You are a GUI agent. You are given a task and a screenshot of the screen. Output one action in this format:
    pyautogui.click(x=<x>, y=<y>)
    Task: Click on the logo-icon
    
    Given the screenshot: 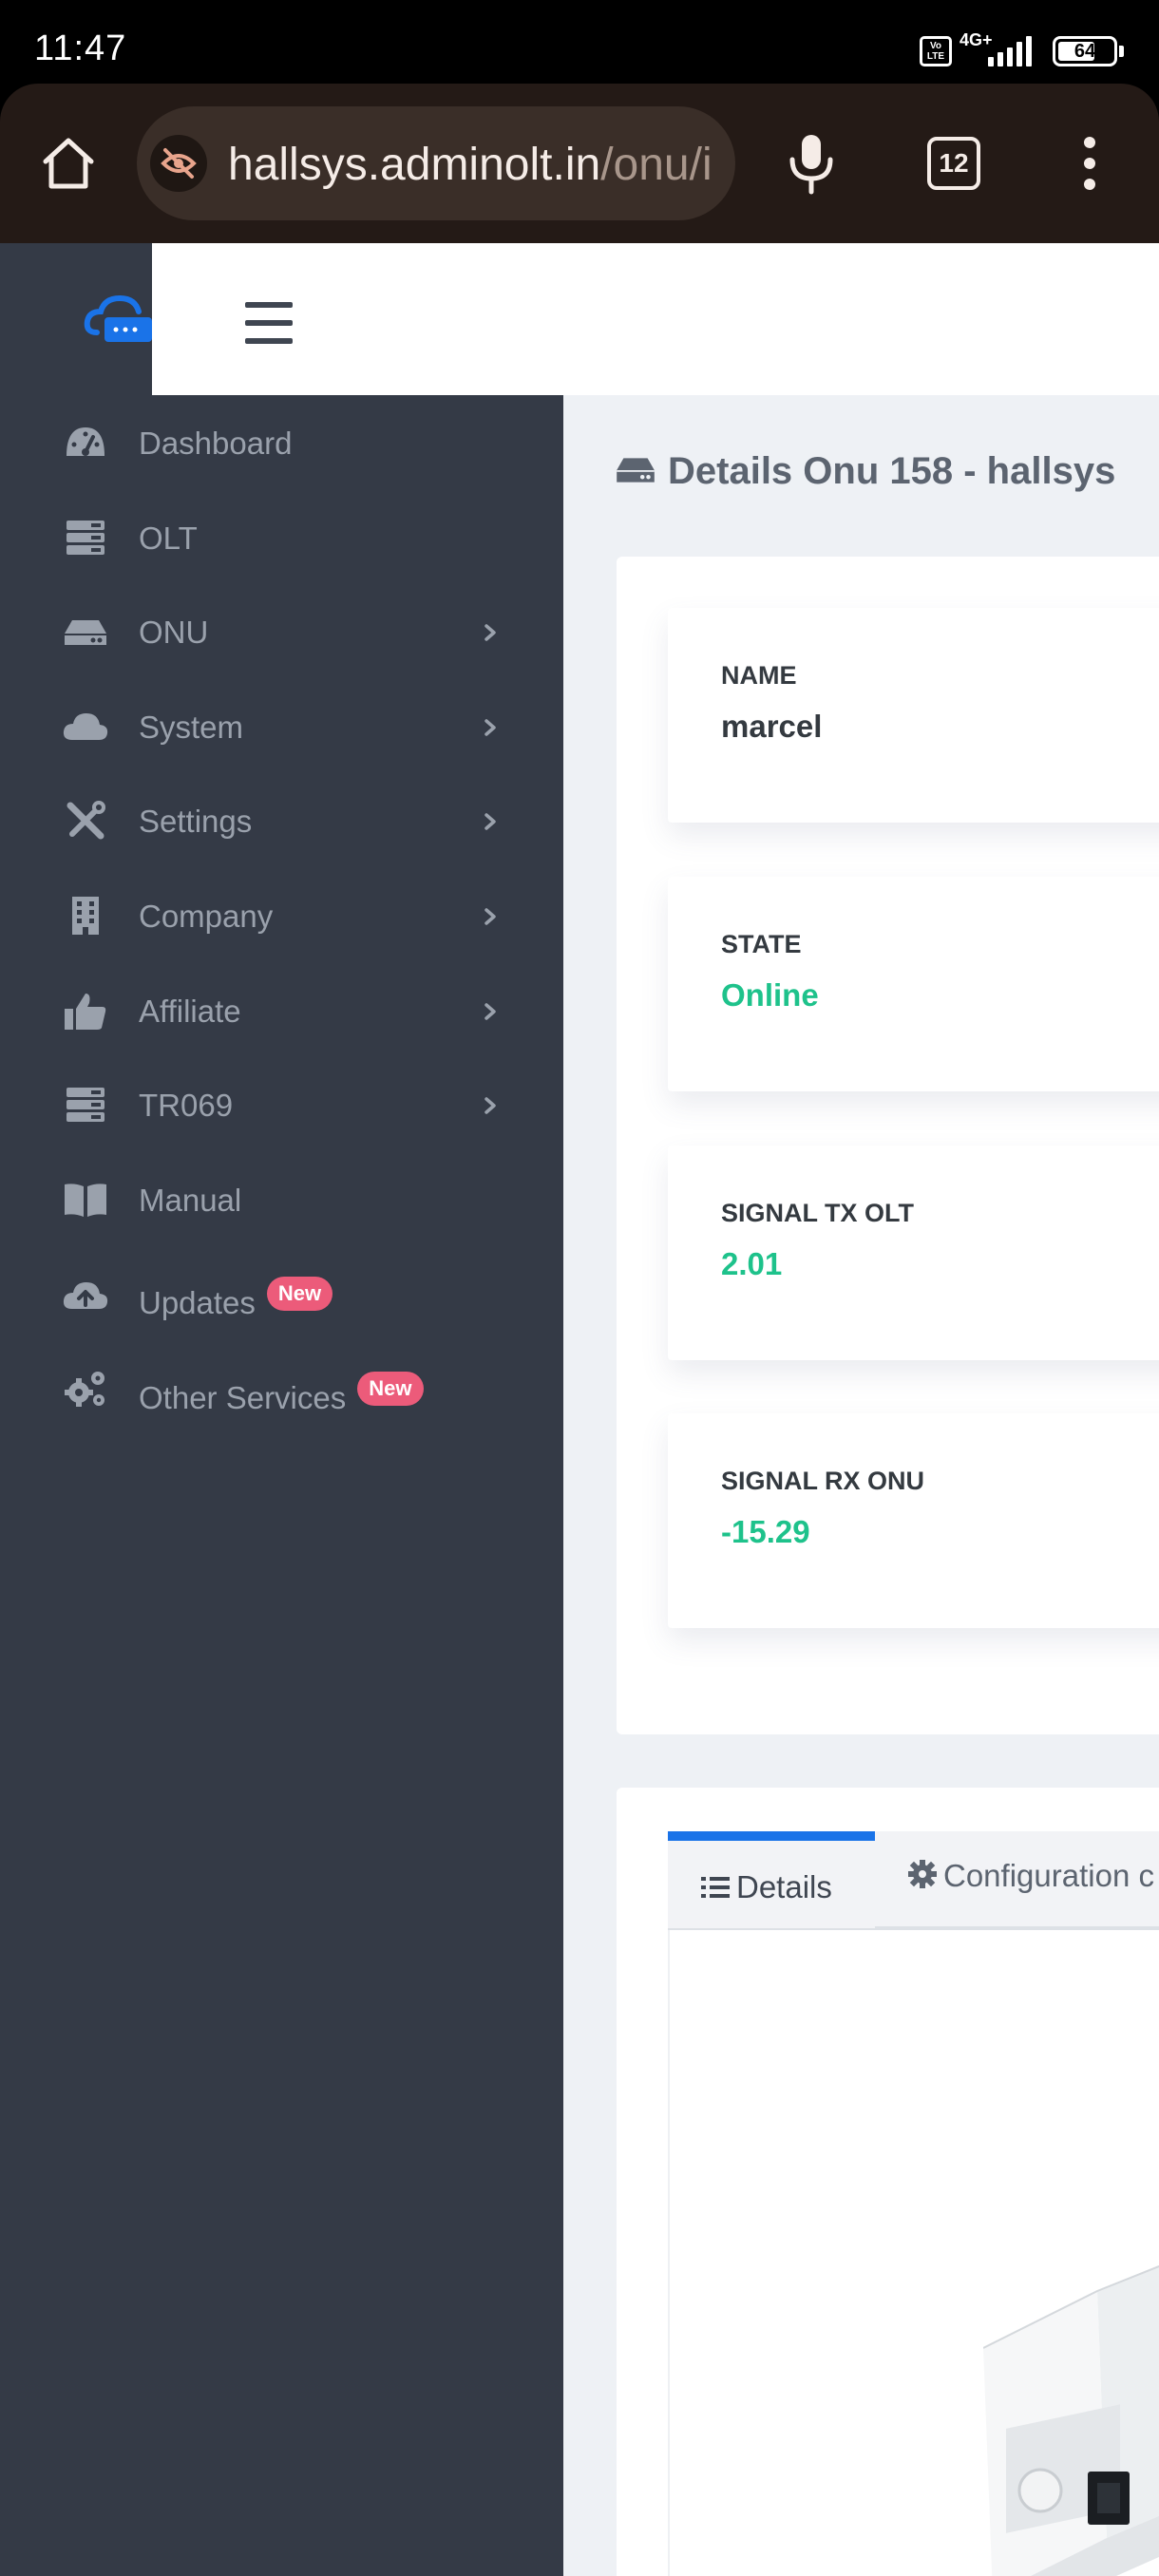 What is the action you would take?
    pyautogui.click(x=118, y=321)
    